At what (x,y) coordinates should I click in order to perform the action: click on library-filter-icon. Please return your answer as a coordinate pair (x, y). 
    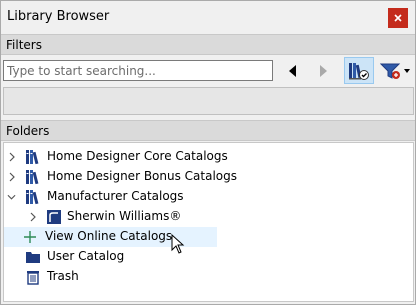
    Looking at the image, I should click on (359, 71).